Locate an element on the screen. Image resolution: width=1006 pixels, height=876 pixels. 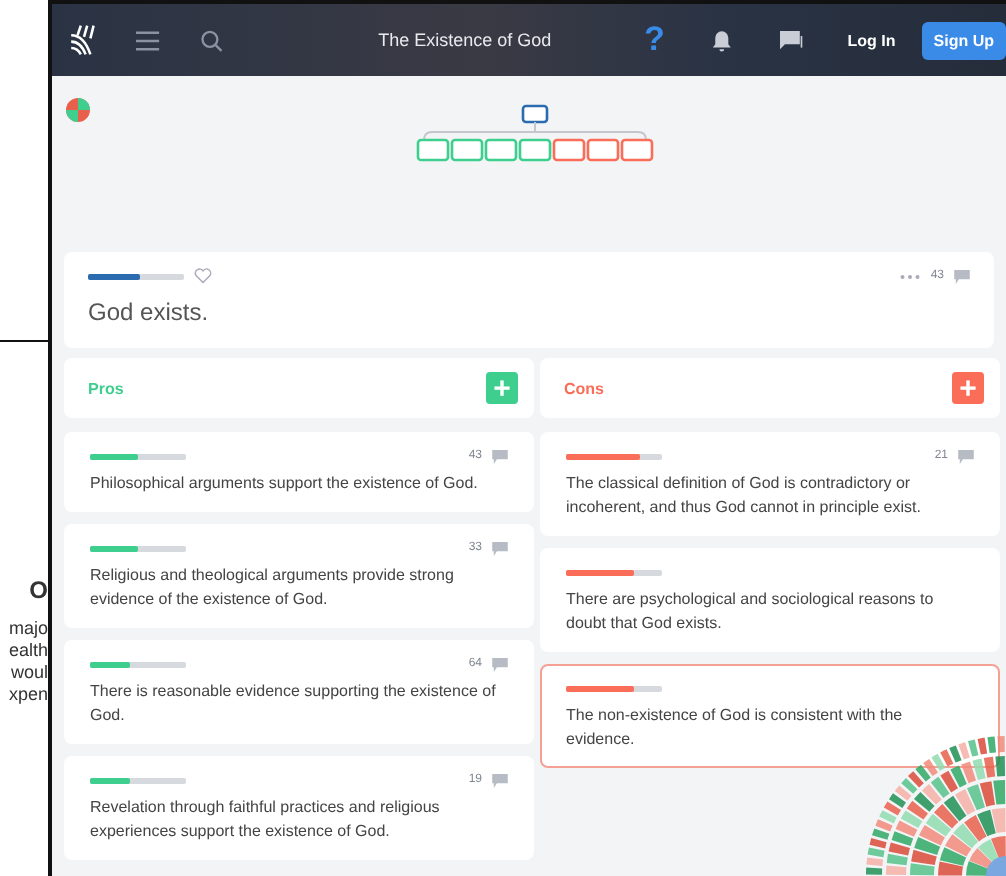
claim-text: The non-existence of God is consistent with the evidence. is located at coordinates (735, 728).